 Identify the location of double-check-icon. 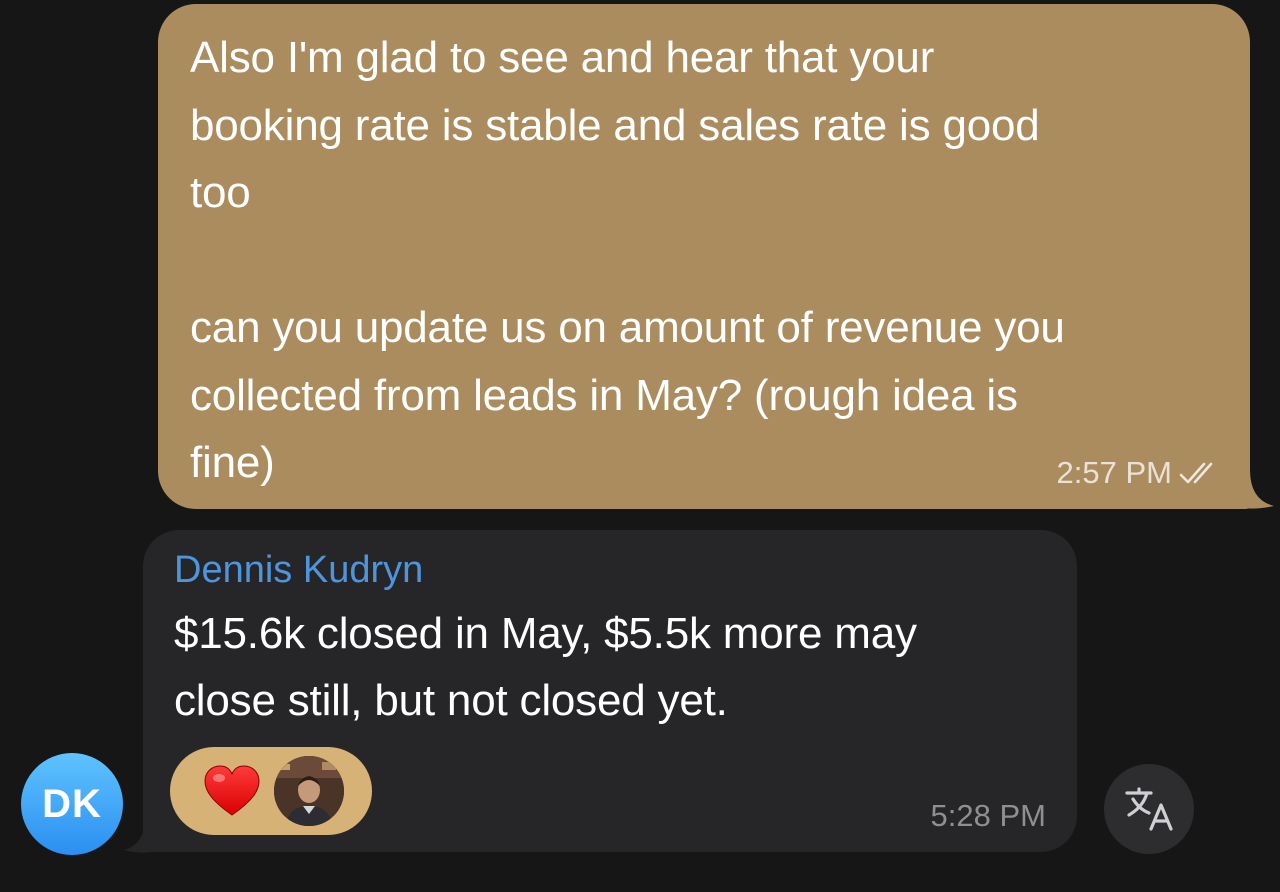
(1196, 473).